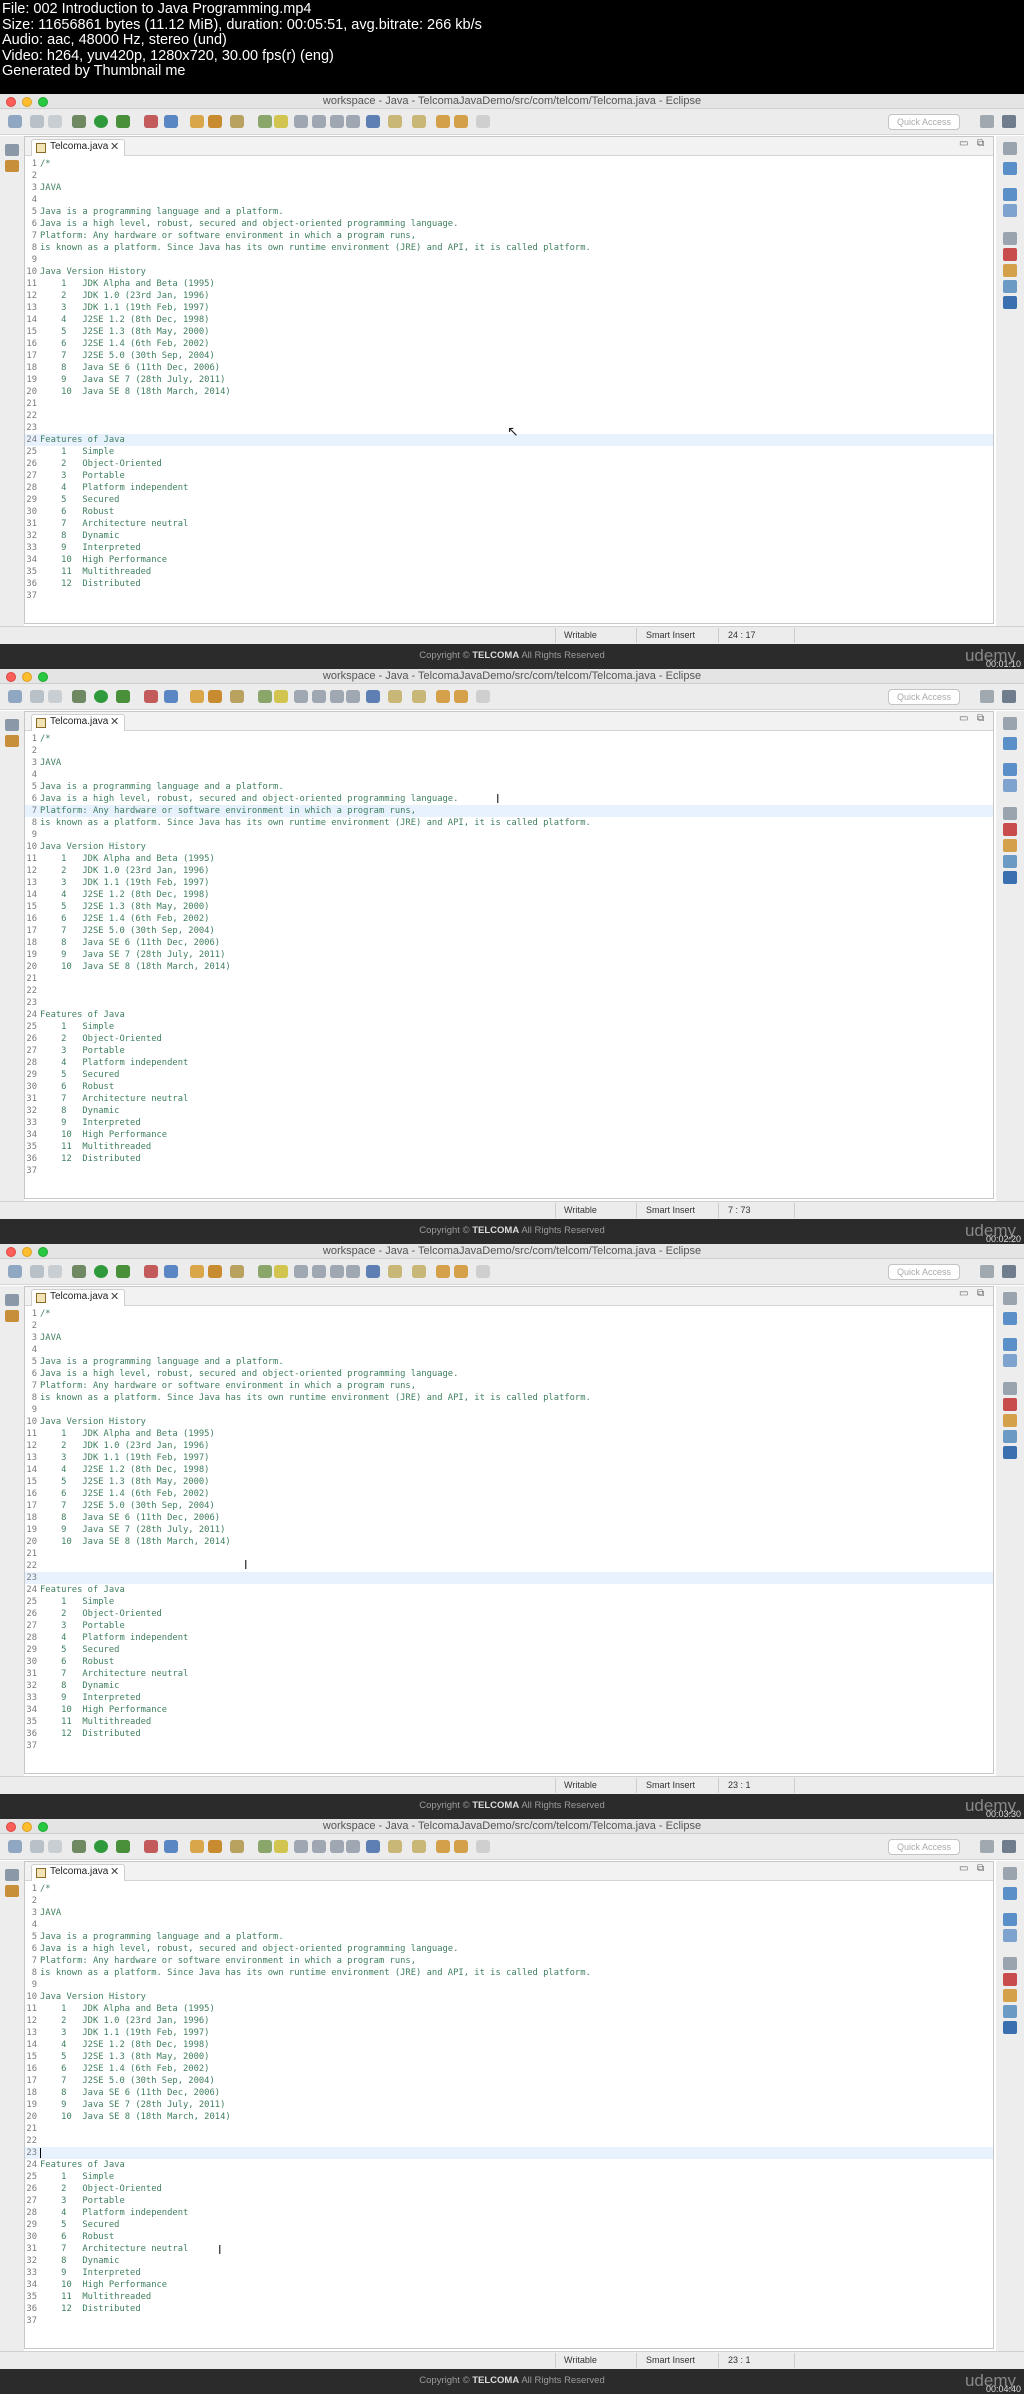 The width and height of the screenshot is (1024, 2394). I want to click on new-java-project-icon, so click(151, 1846).